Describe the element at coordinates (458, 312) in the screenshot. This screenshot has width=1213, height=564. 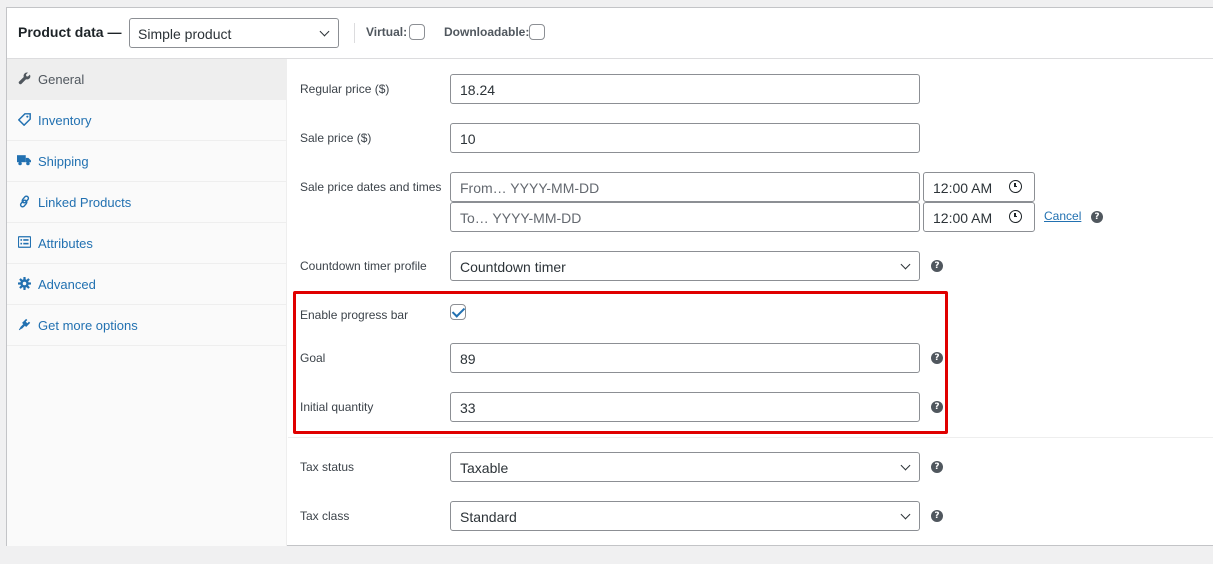
I see `enable-progress-bar-checkbox` at that location.